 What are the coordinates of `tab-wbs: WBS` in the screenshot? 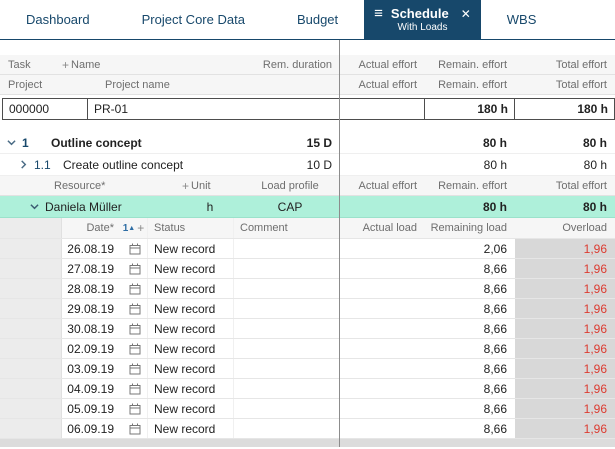 It's located at (522, 19).